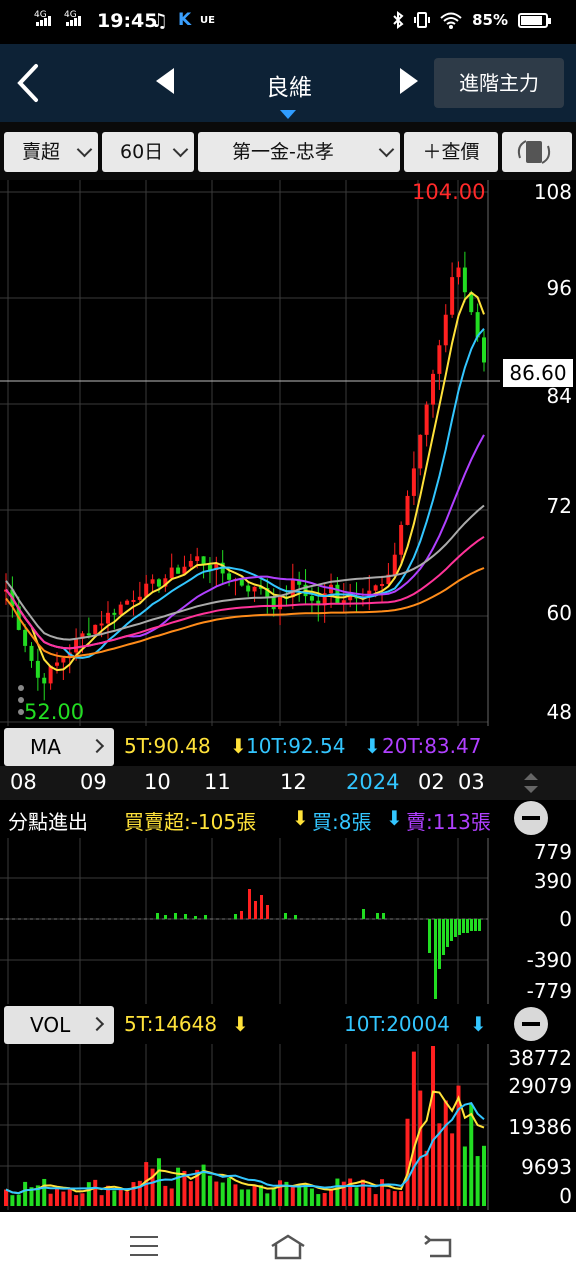 This screenshot has width=576, height=1280. I want to click on stock-title: 良維, so click(289, 85).